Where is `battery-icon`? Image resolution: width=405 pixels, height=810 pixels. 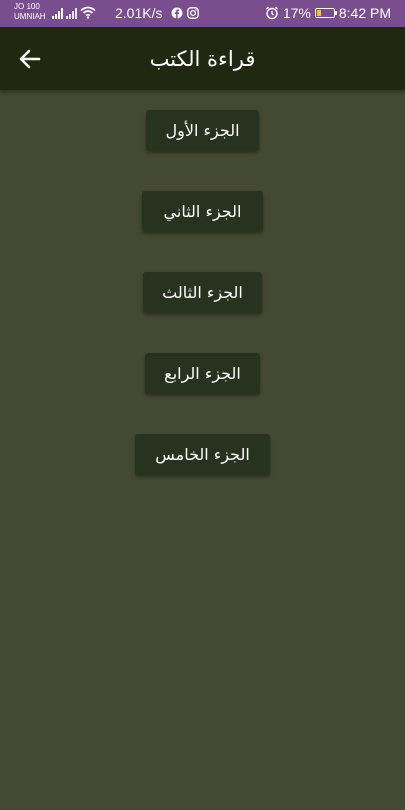
battery-icon is located at coordinates (325, 13).